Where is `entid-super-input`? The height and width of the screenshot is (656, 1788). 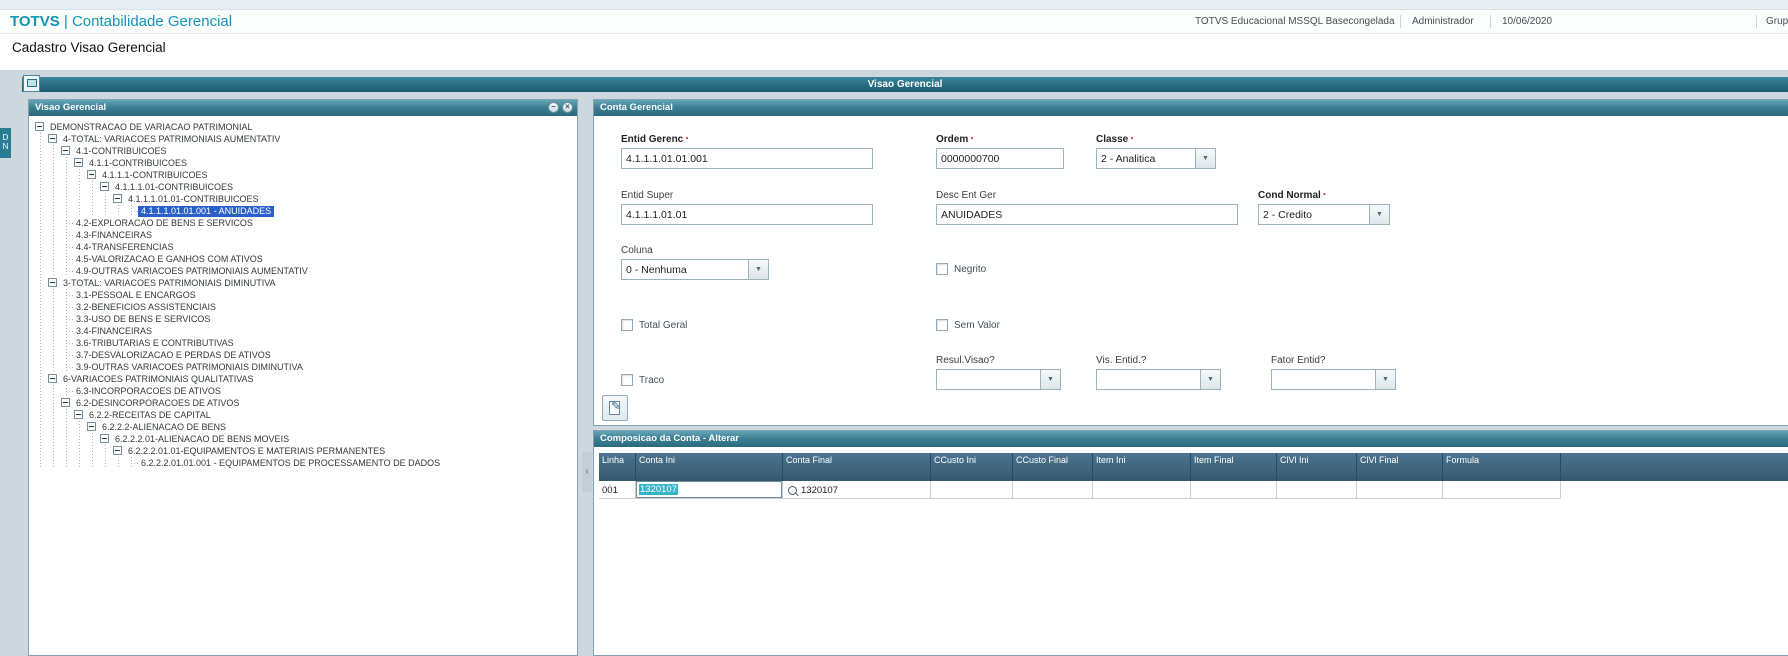
entid-super-input is located at coordinates (747, 214).